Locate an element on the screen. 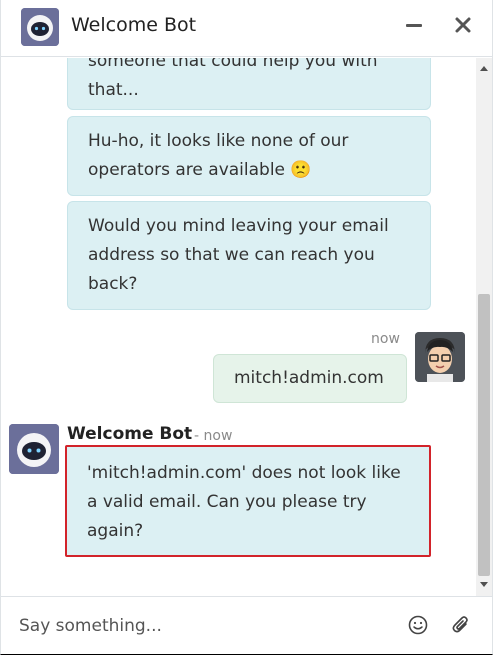 The image size is (493, 655). smiley-icon is located at coordinates (418, 625).